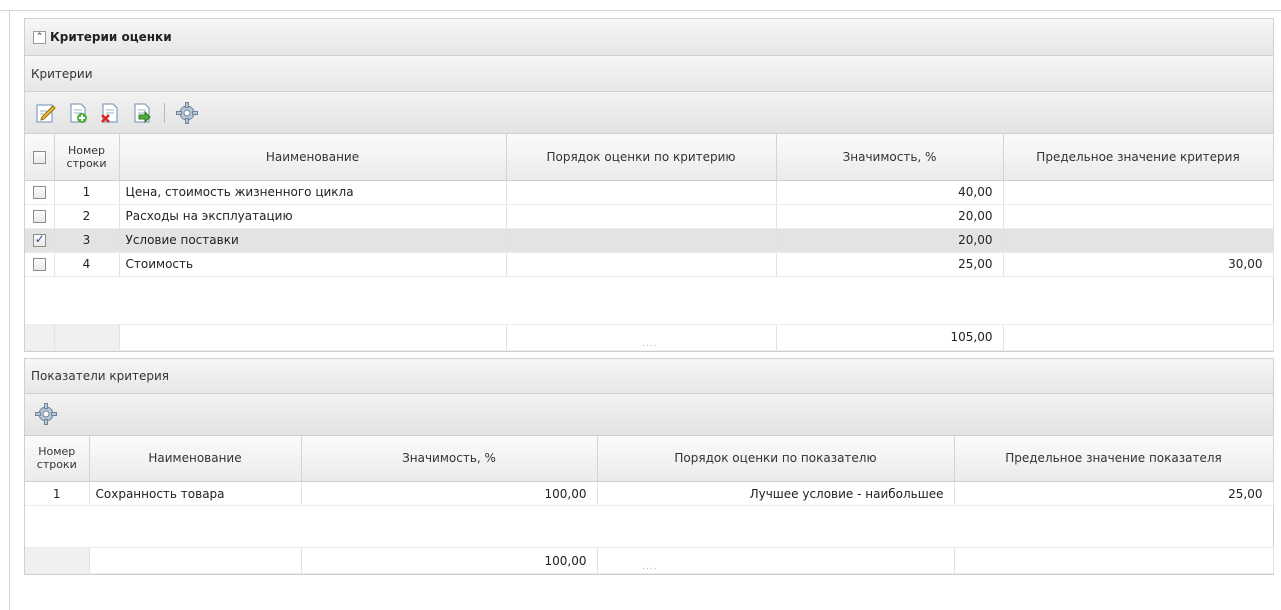  What do you see at coordinates (62, 73) in the screenshot?
I see `criteria-panel-title: Критерии` at bounding box center [62, 73].